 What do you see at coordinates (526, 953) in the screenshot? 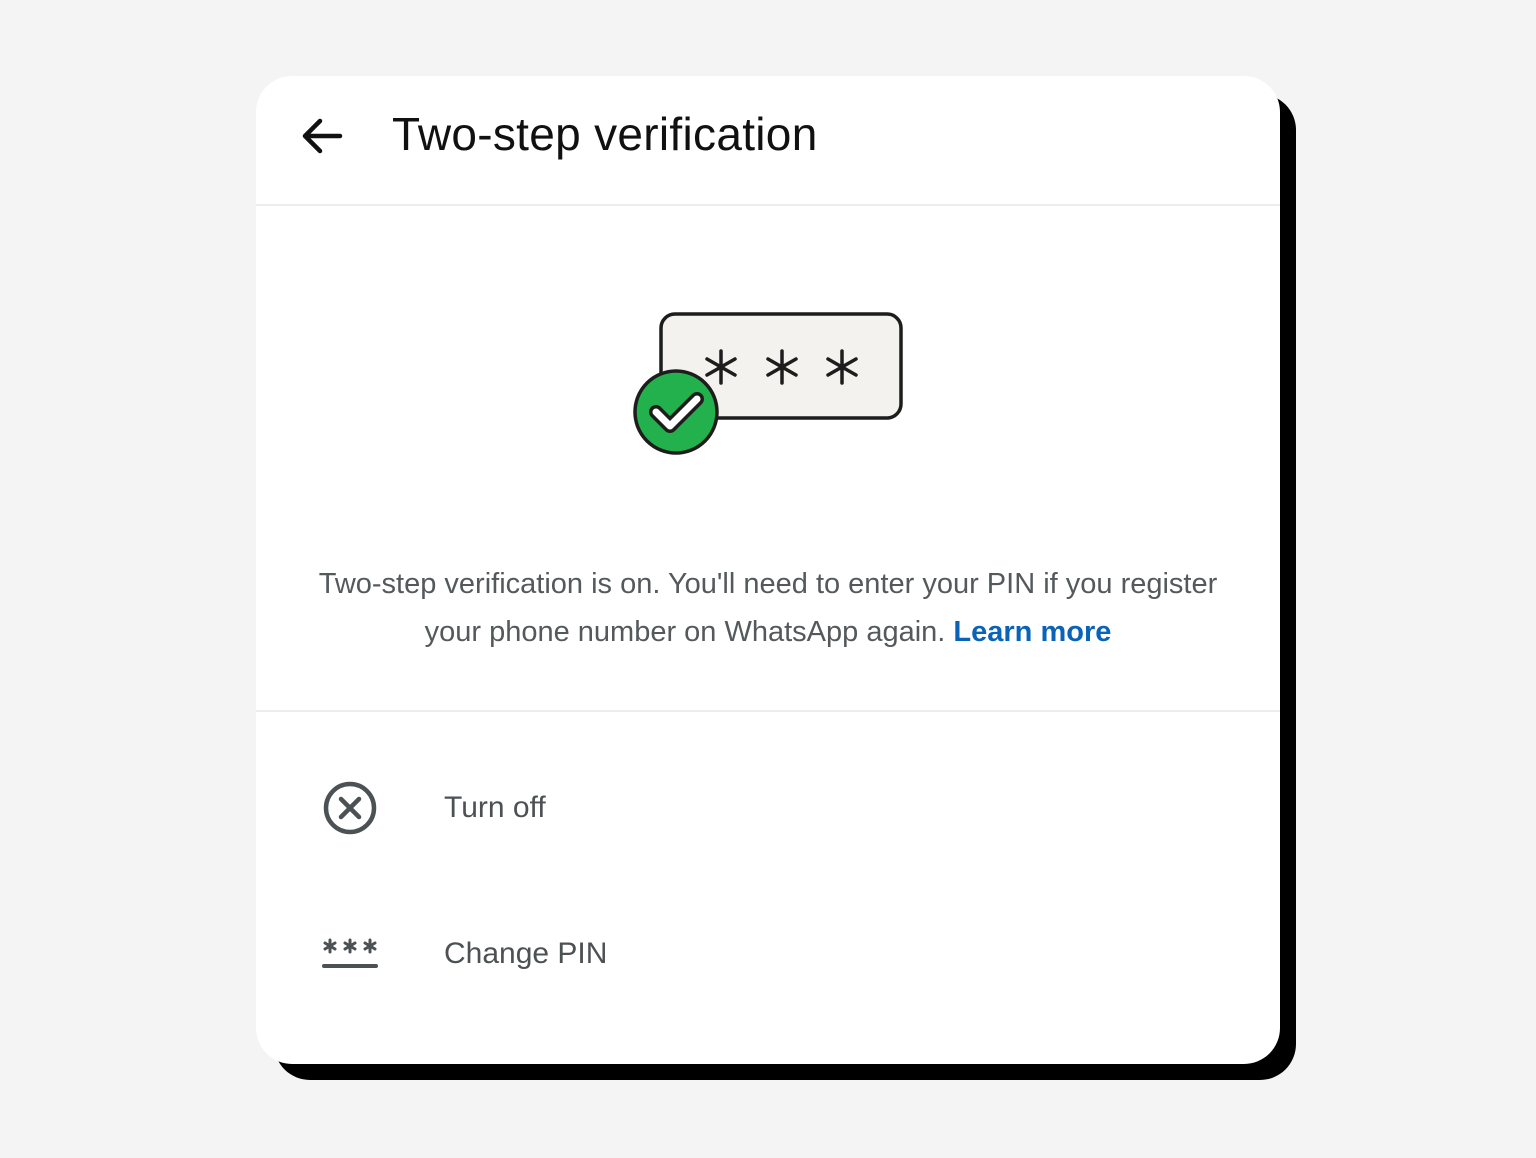
I see `change-pin-label: Change PIN` at bounding box center [526, 953].